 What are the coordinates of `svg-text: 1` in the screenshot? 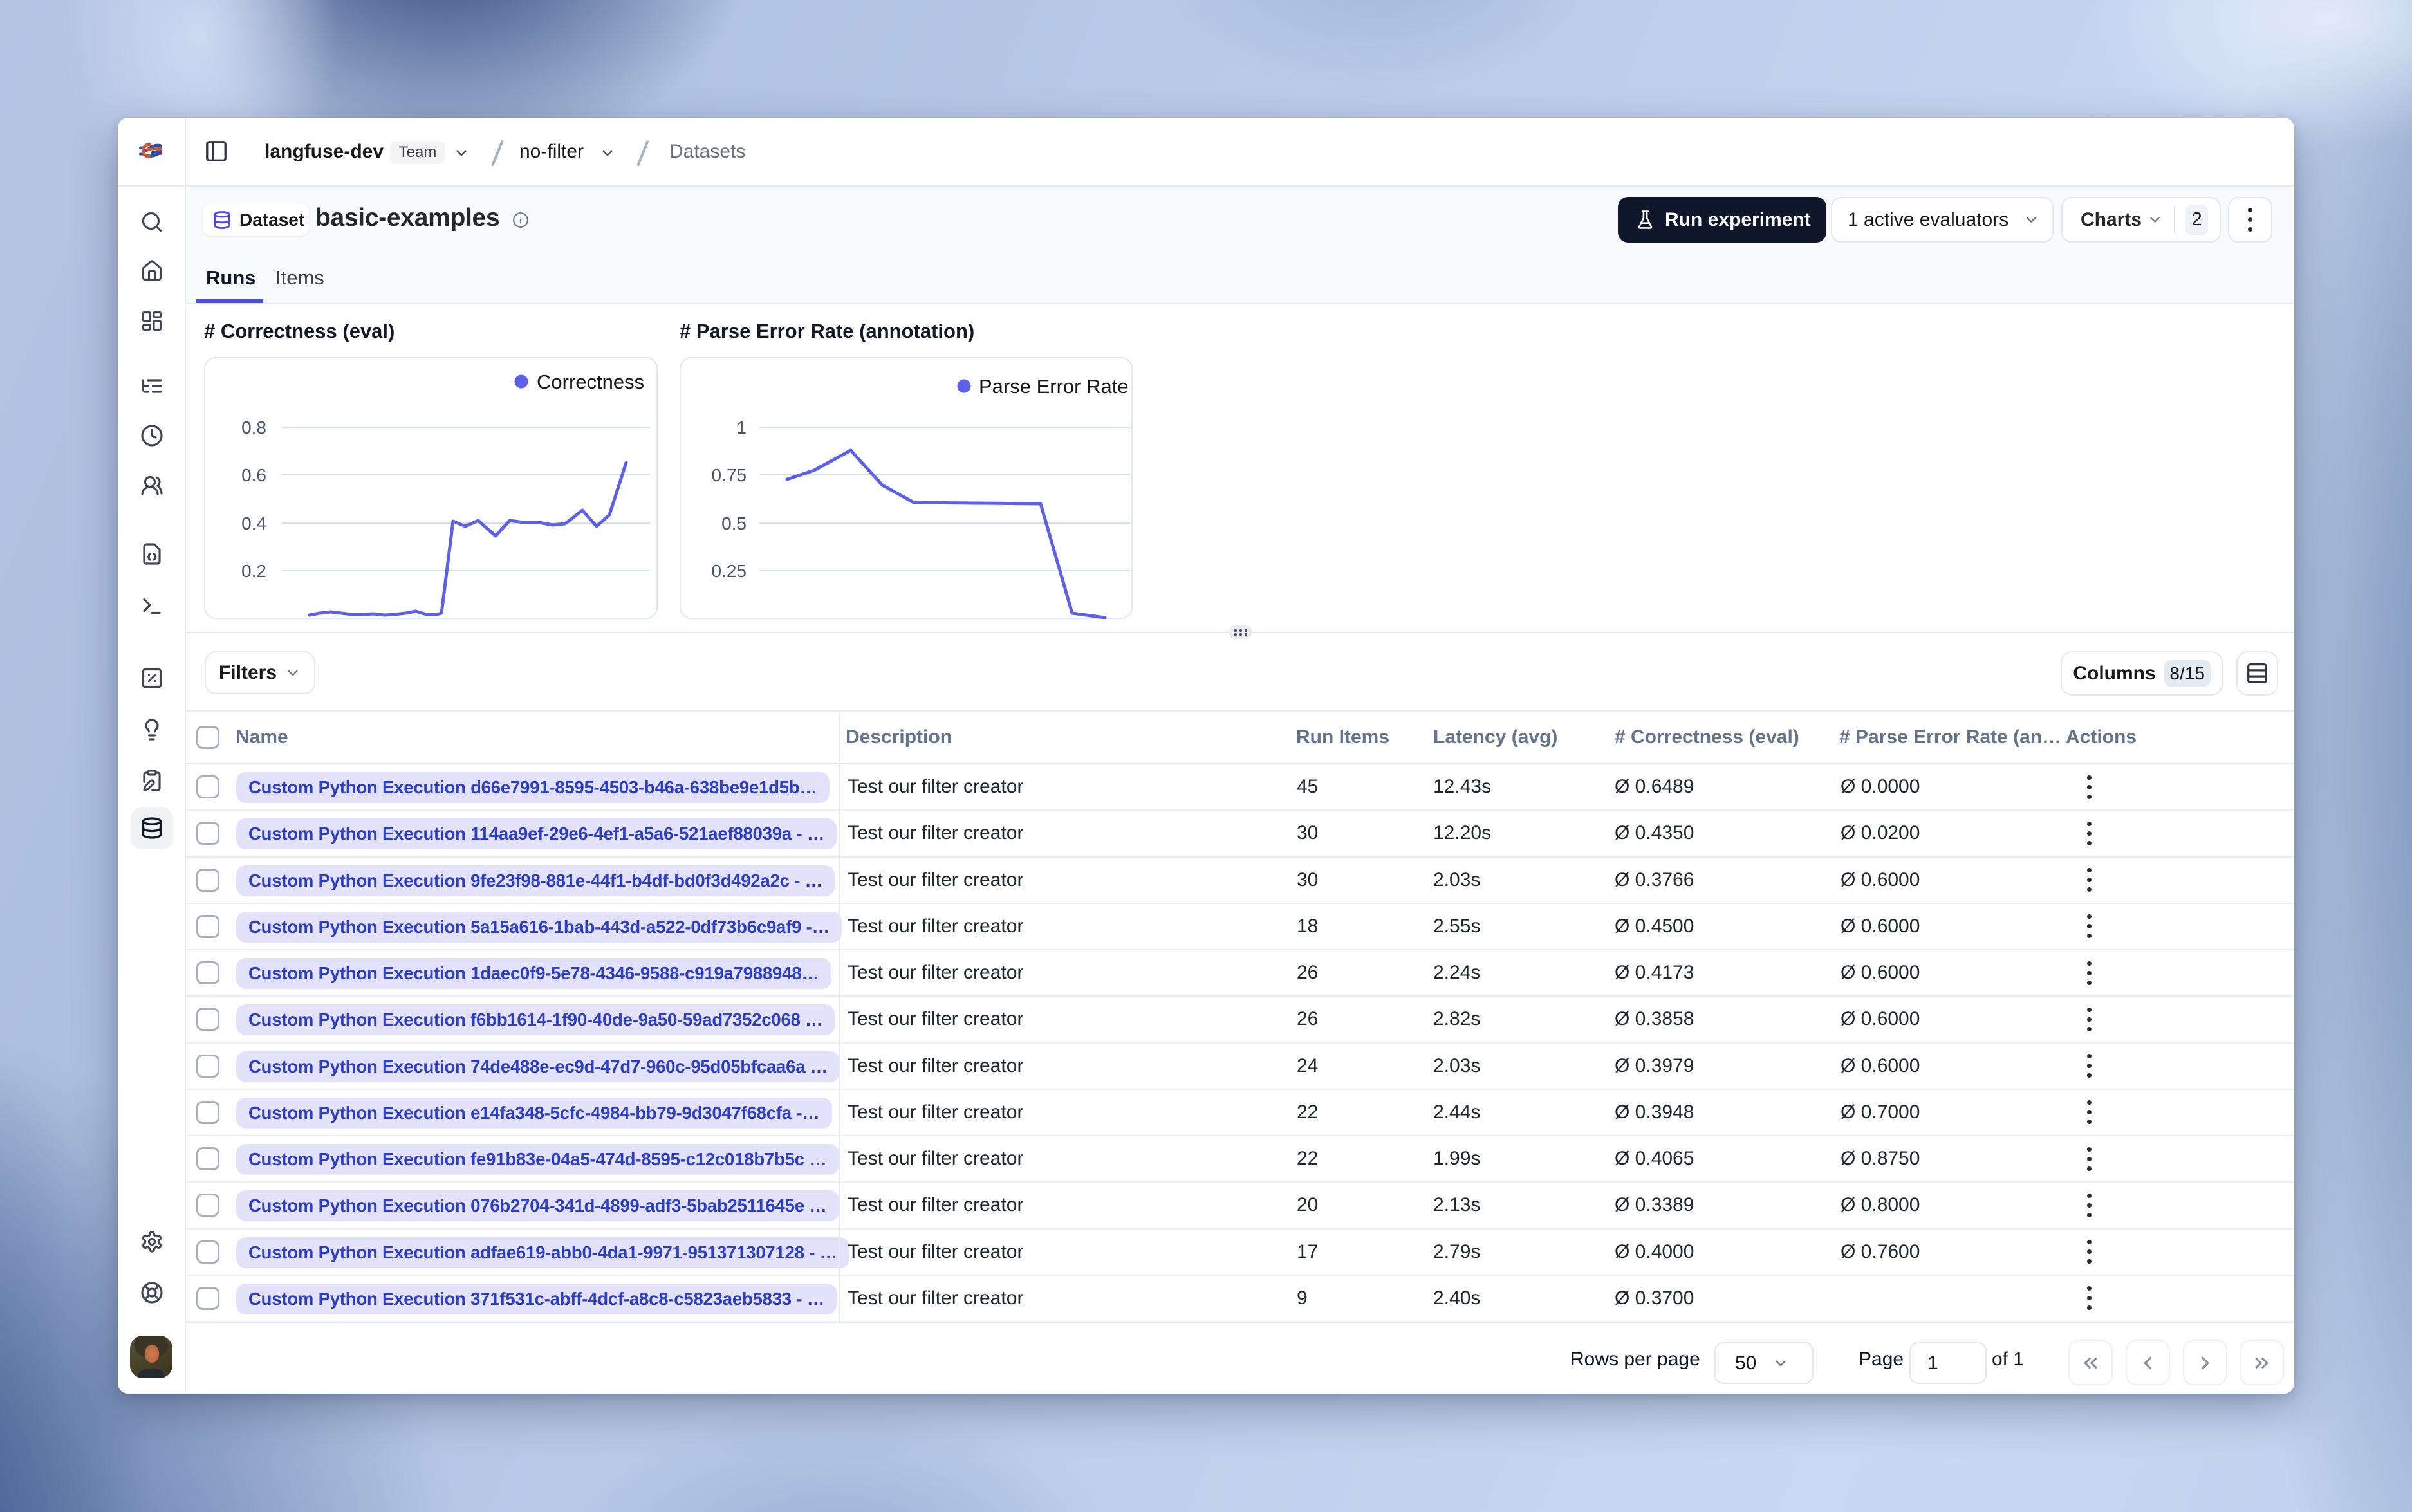 It's located at (741, 428).